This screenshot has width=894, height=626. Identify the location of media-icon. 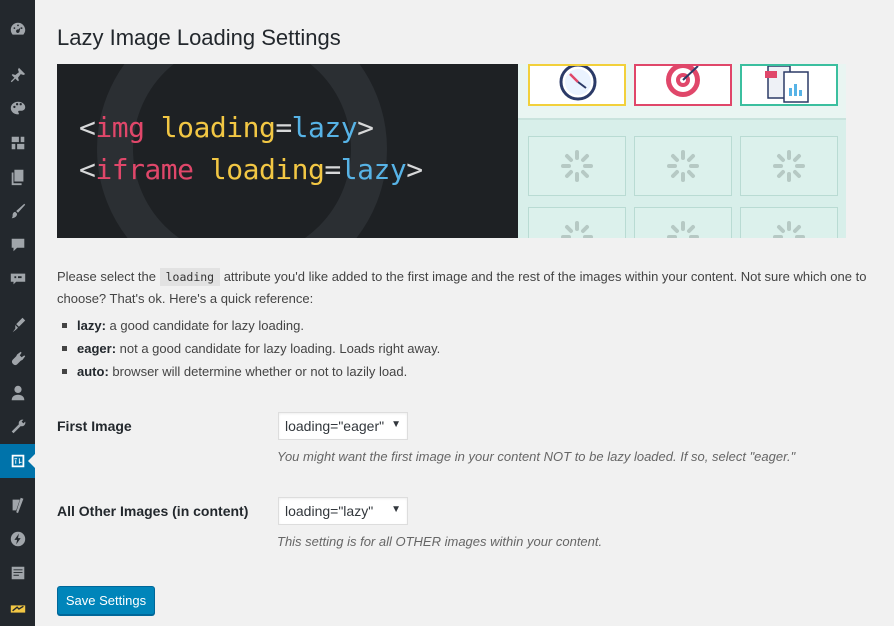
(17, 143).